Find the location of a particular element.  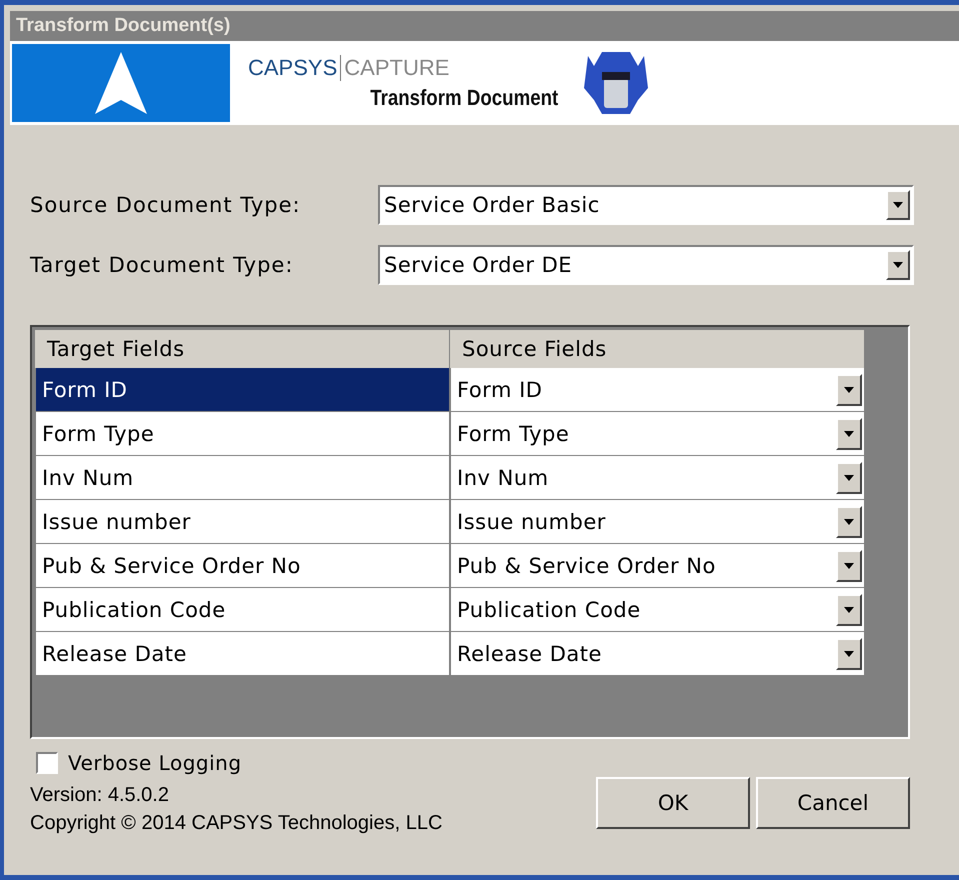

checkbox is located at coordinates (47, 763).